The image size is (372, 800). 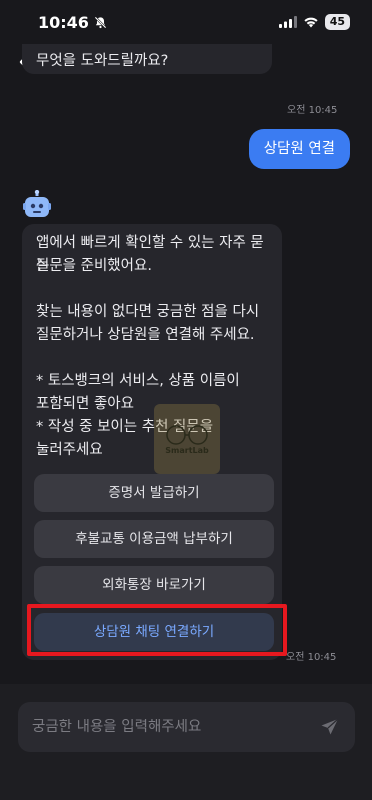 What do you see at coordinates (102, 61) in the screenshot?
I see `prev-bot-message-text: 무엇을 도와드릴까요?` at bounding box center [102, 61].